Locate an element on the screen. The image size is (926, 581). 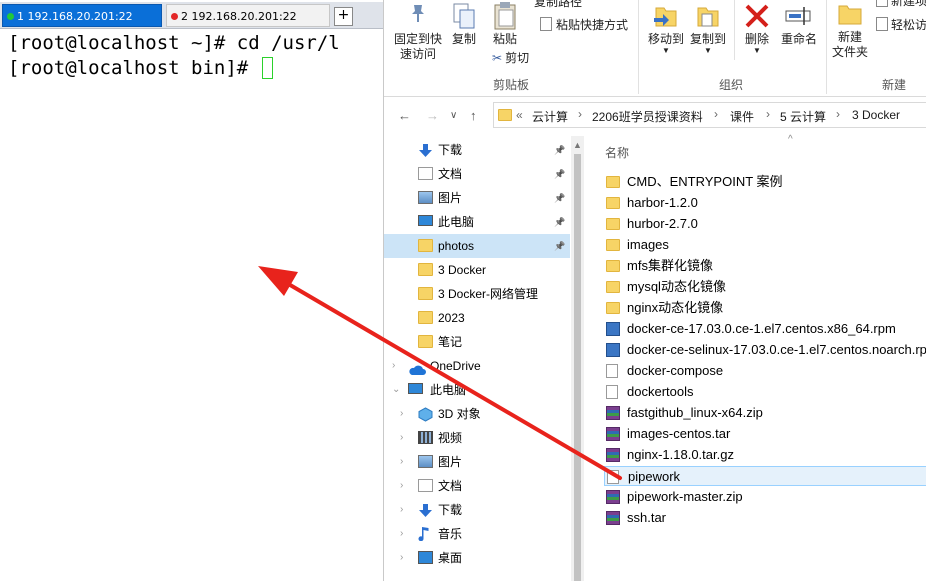
scrollbar-thumb is located at coordinates (577, 367).